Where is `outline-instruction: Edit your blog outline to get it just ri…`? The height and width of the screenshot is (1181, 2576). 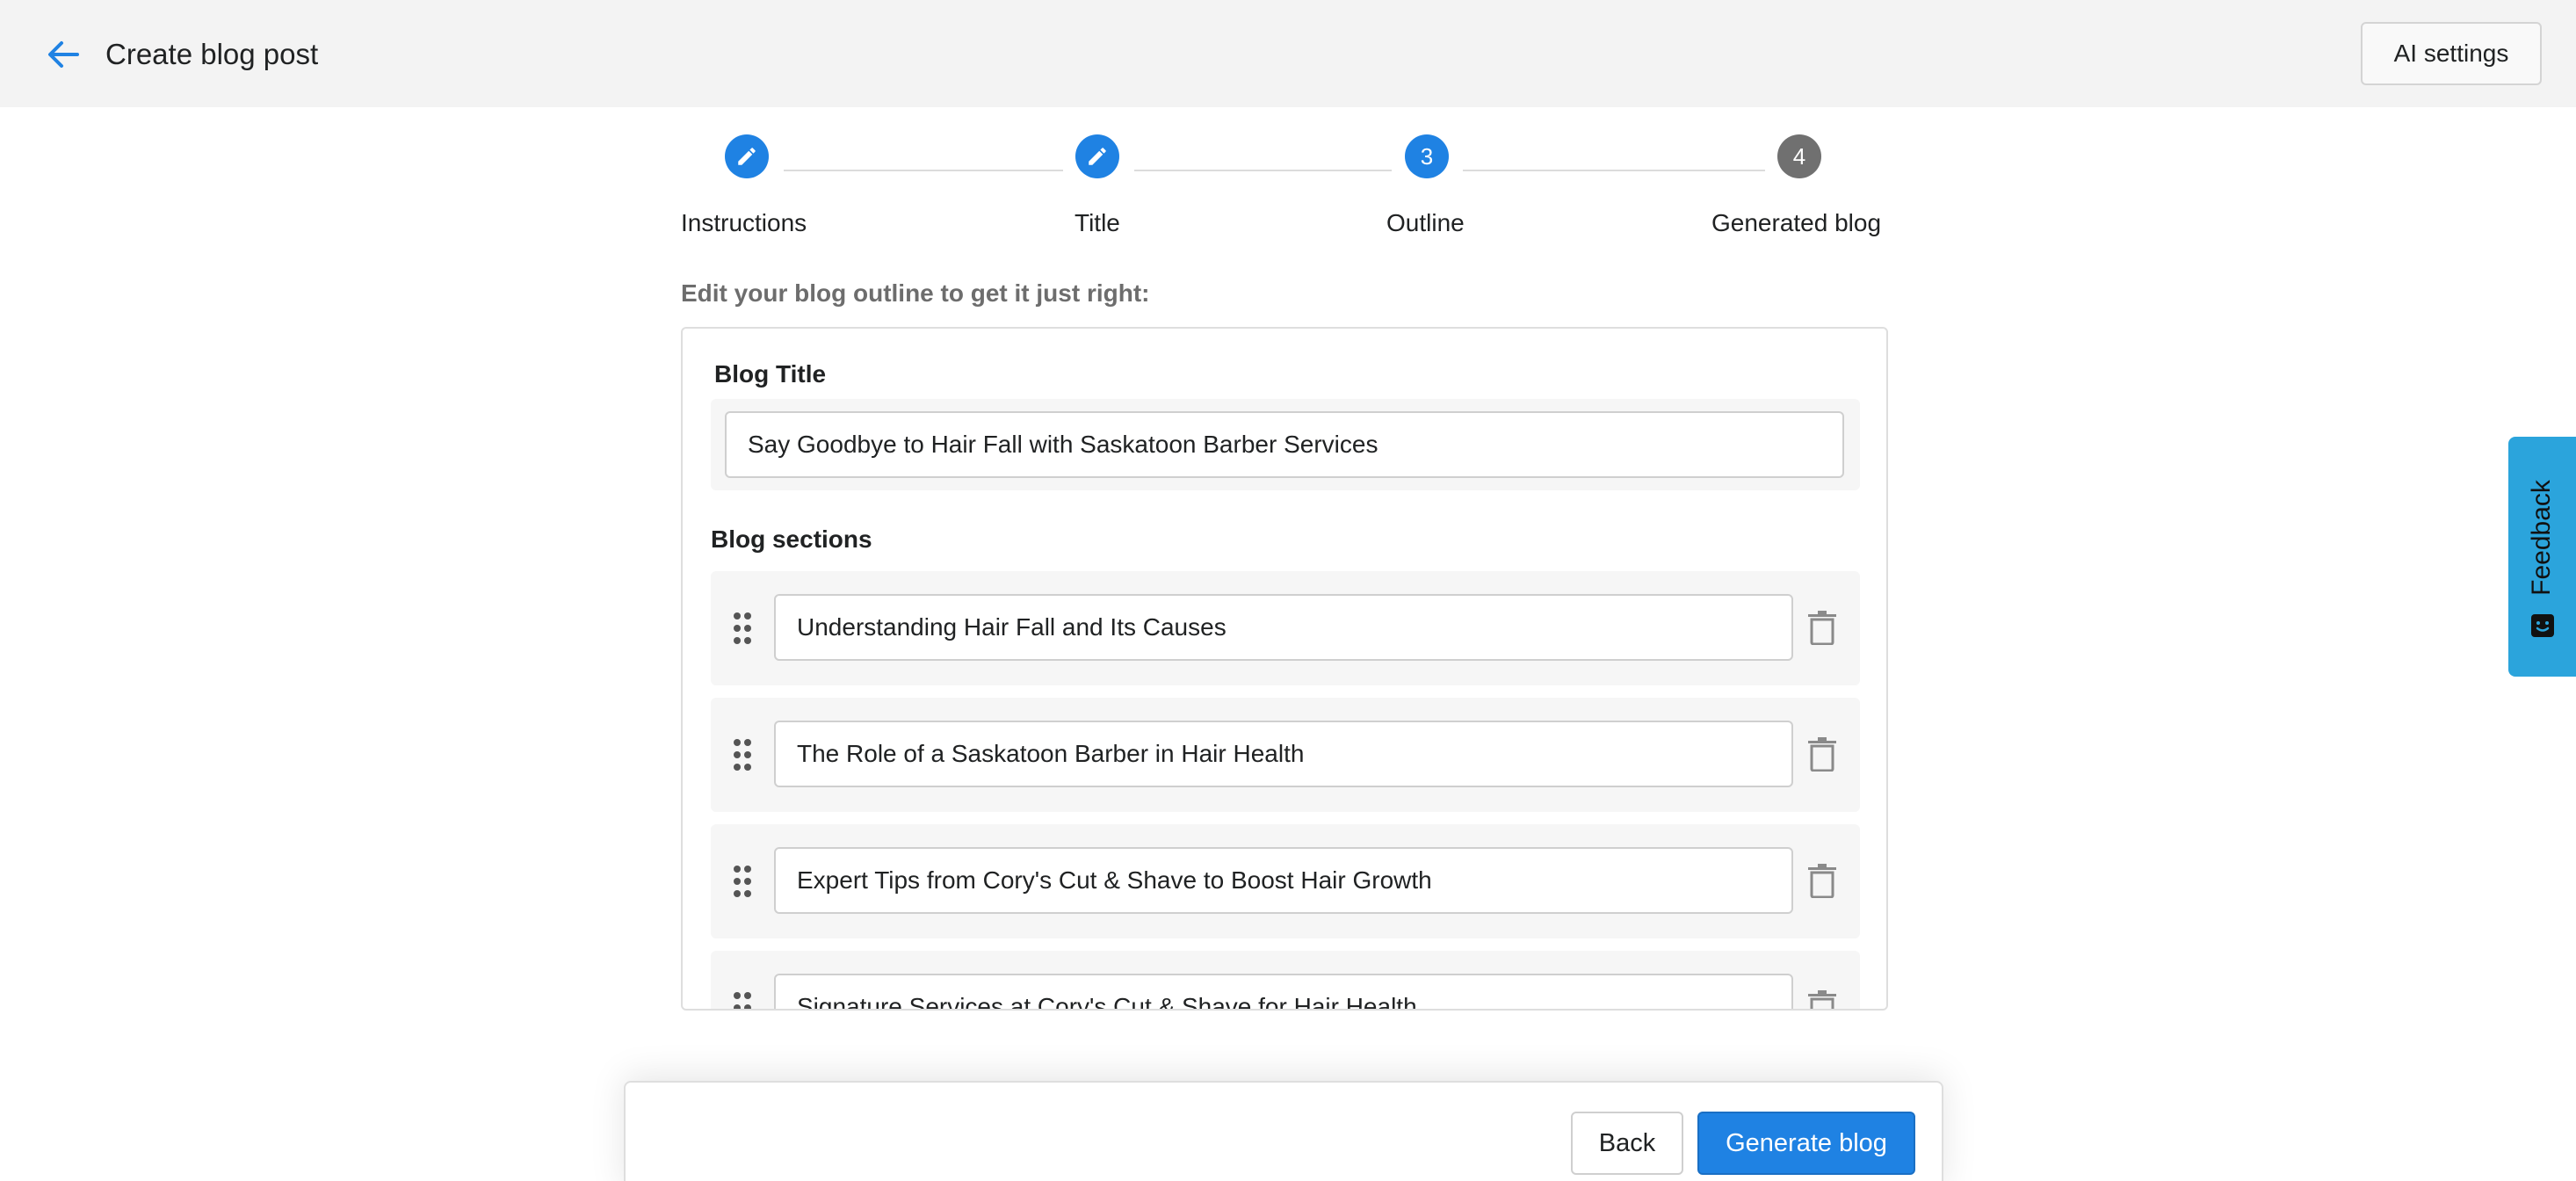
outline-instruction: Edit your blog outline to get it just ri… is located at coordinates (915, 293).